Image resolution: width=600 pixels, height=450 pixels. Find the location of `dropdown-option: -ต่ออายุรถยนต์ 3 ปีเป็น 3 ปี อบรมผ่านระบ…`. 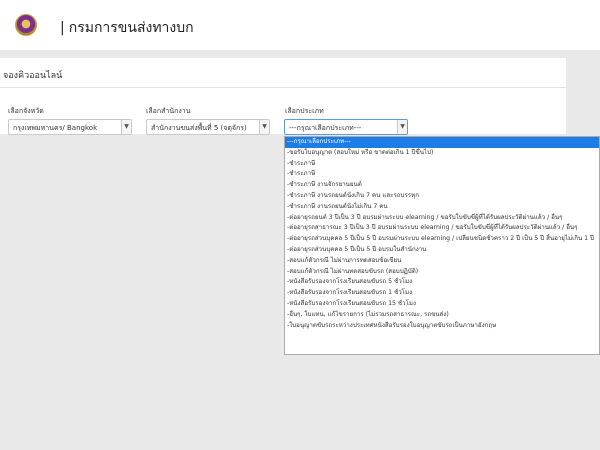

dropdown-option: -ต่ออายุรถยนต์ 3 ปีเป็น 3 ปี อบรมผ่านระบ… is located at coordinates (442, 218).